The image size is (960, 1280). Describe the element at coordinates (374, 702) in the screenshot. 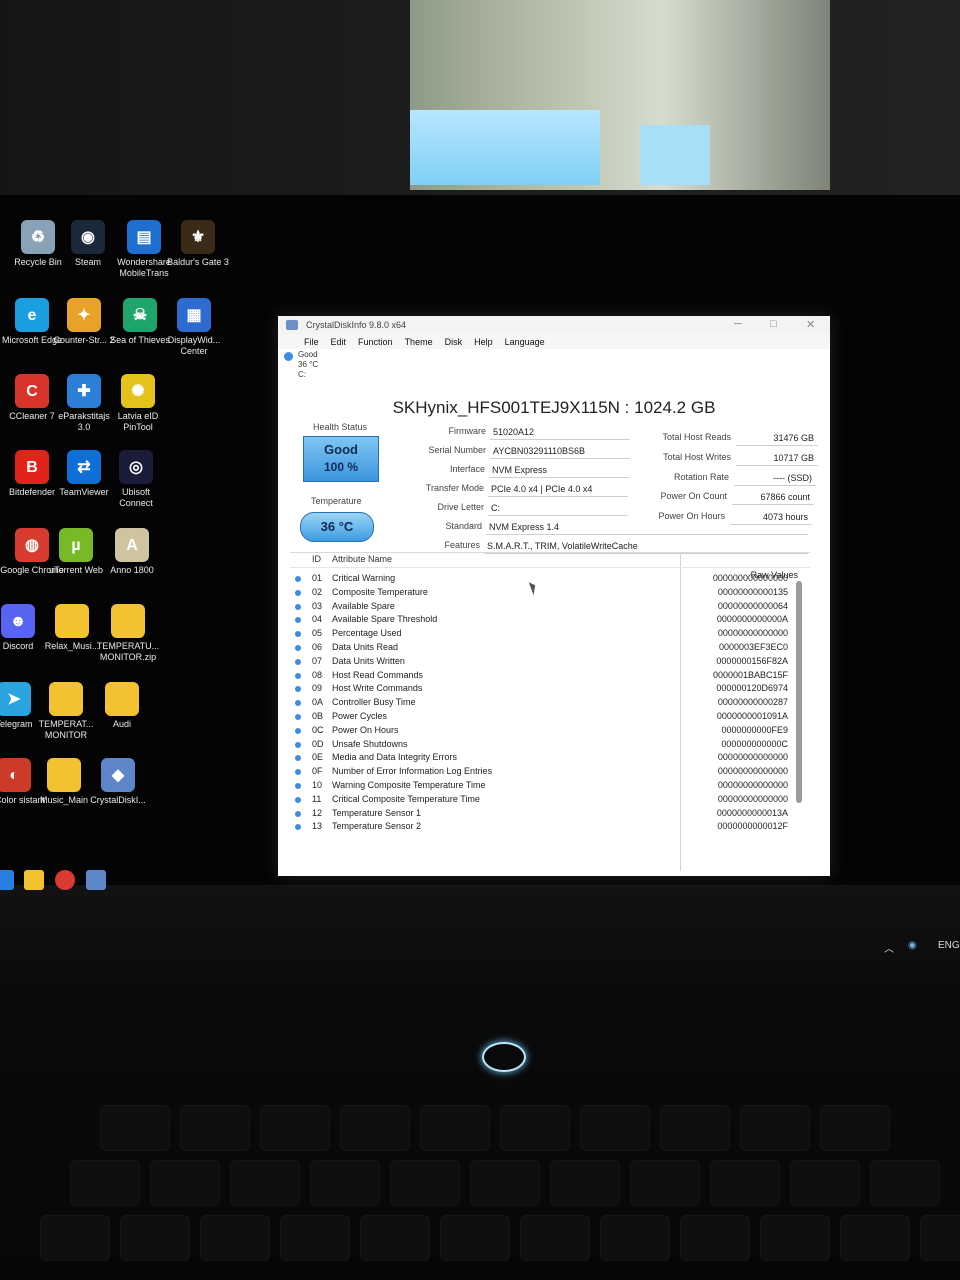

I see `attribute-name: Controller Busy Time` at that location.